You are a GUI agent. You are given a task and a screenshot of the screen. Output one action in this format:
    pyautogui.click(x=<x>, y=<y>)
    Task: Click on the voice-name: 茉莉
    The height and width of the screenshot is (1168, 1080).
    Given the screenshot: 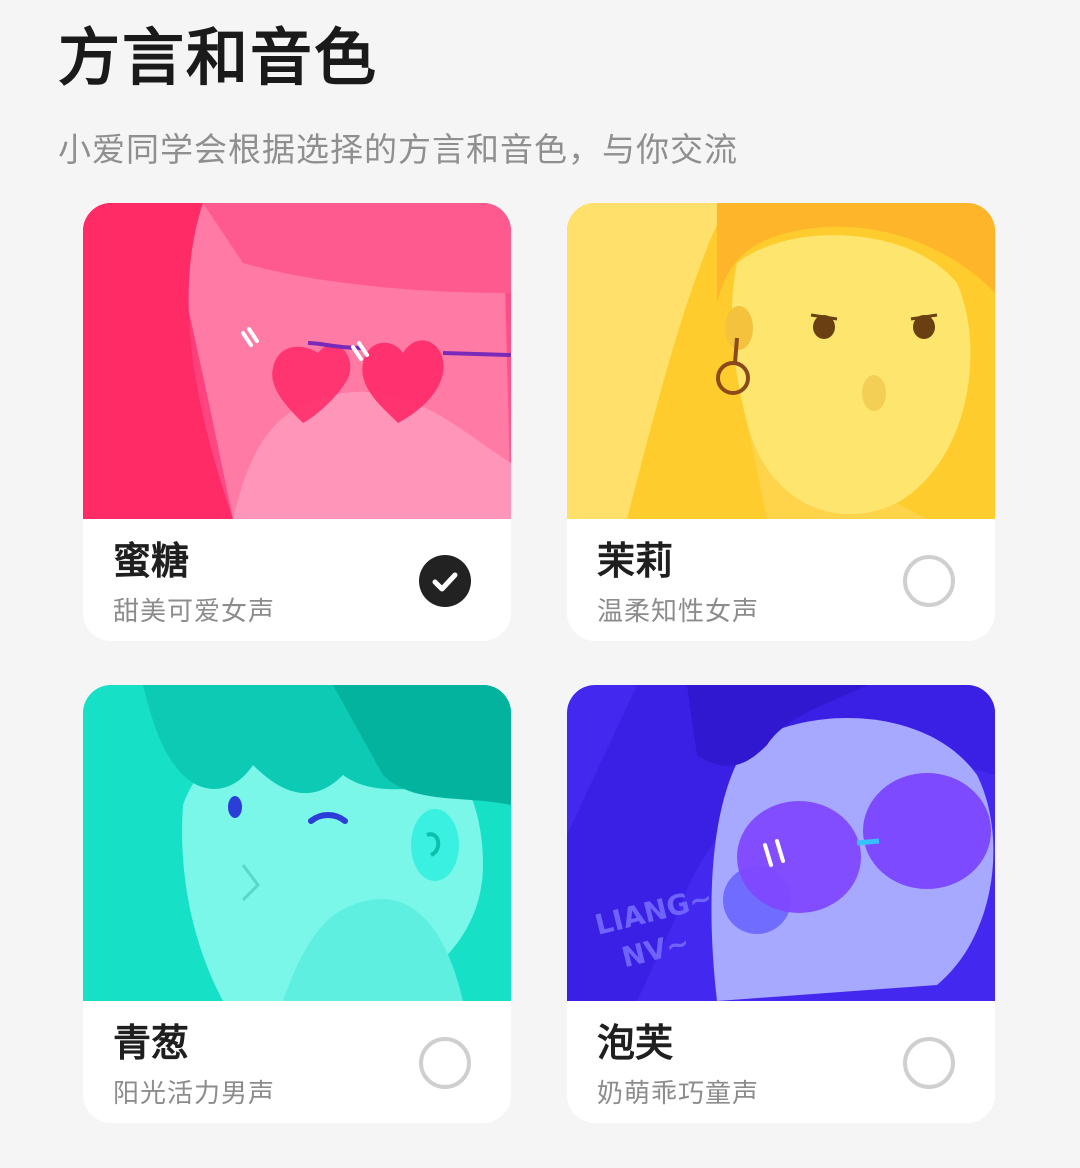 What is the action you would take?
    pyautogui.click(x=635, y=561)
    